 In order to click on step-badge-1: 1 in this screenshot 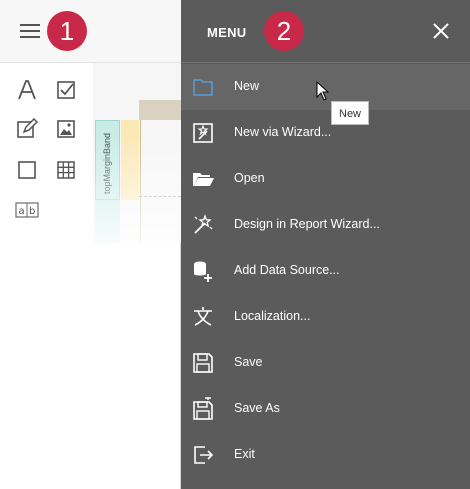, I will do `click(67, 31)`.